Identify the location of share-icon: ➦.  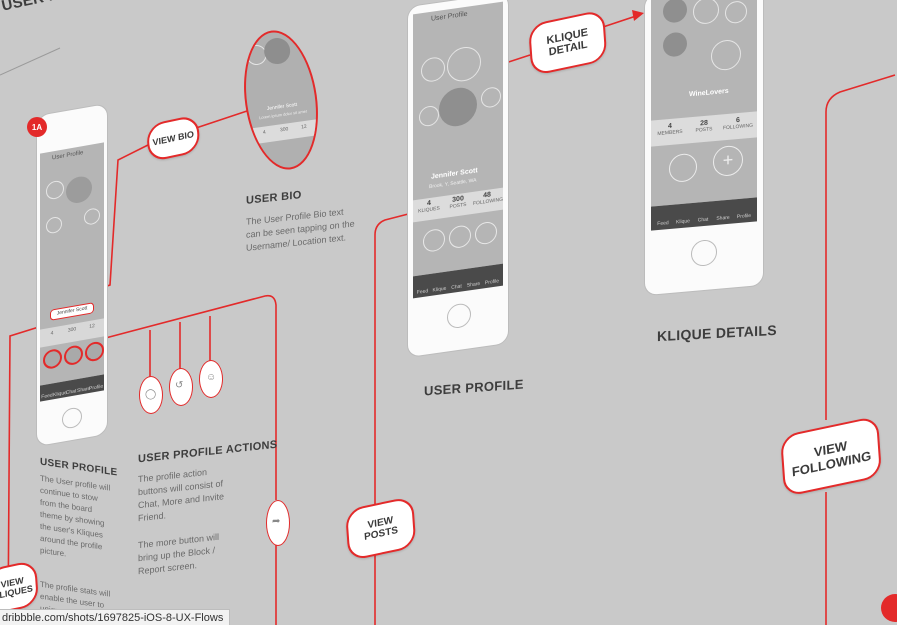
(276, 521).